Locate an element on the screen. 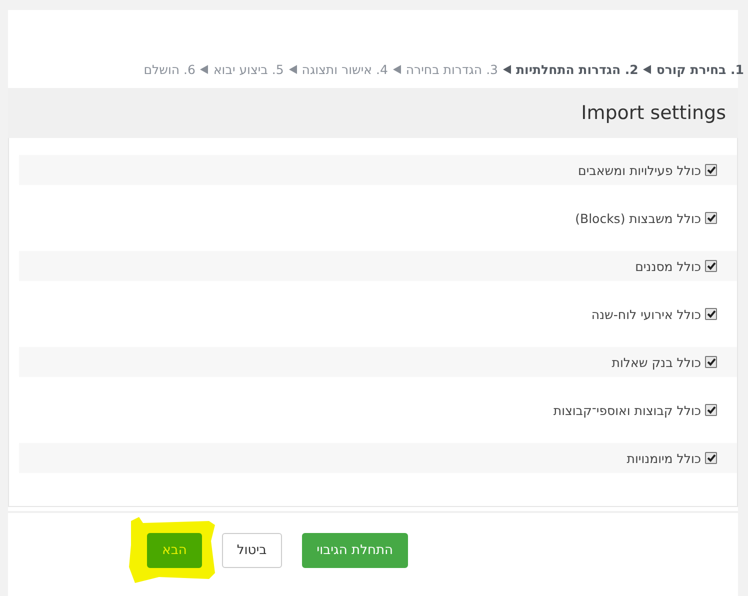 This screenshot has height=596, width=748. section-title: Import settings is located at coordinates (653, 113).